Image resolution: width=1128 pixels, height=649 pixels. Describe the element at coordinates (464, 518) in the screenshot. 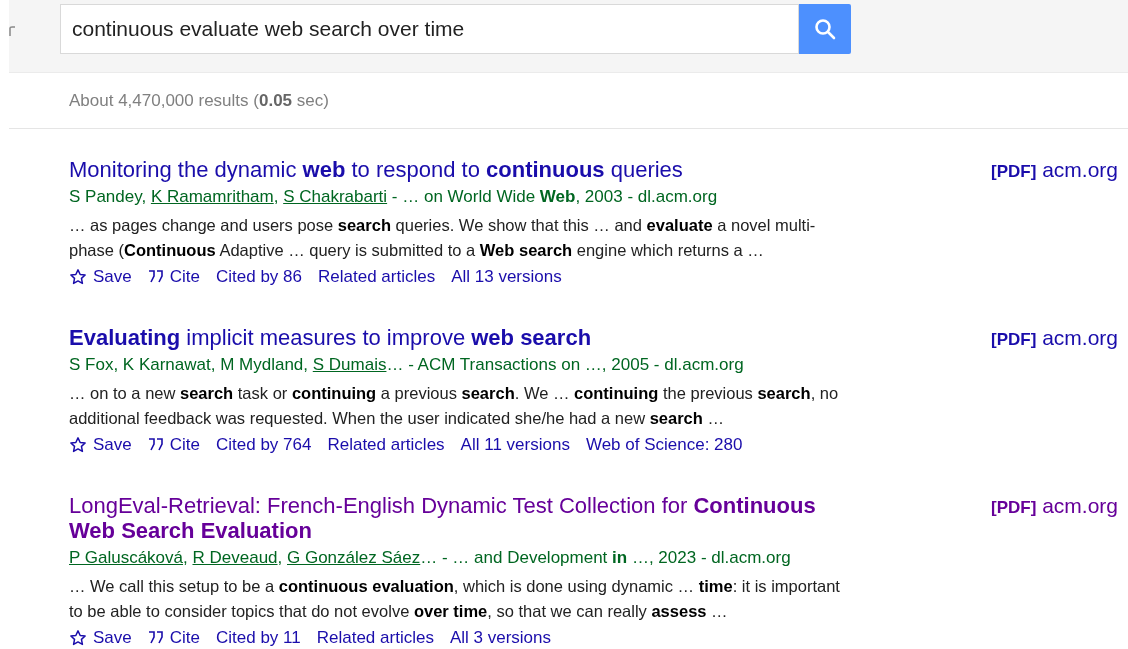

I see `result-title: LongEval-Retrieval: French-English Dynamic Test Collection for Continuous Web Search Evaluation` at that location.